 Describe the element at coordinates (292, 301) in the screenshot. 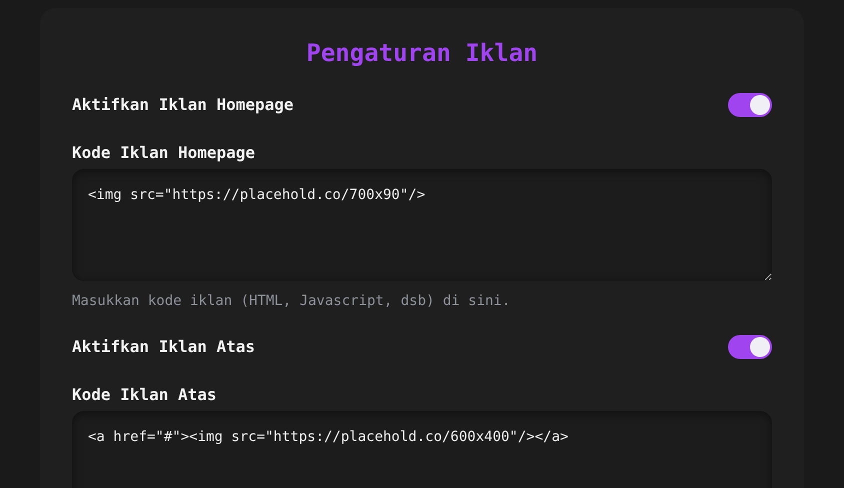

I see `help-text: Masukkan kode iklan (HTML, Javascript, dsb) di sini.` at that location.